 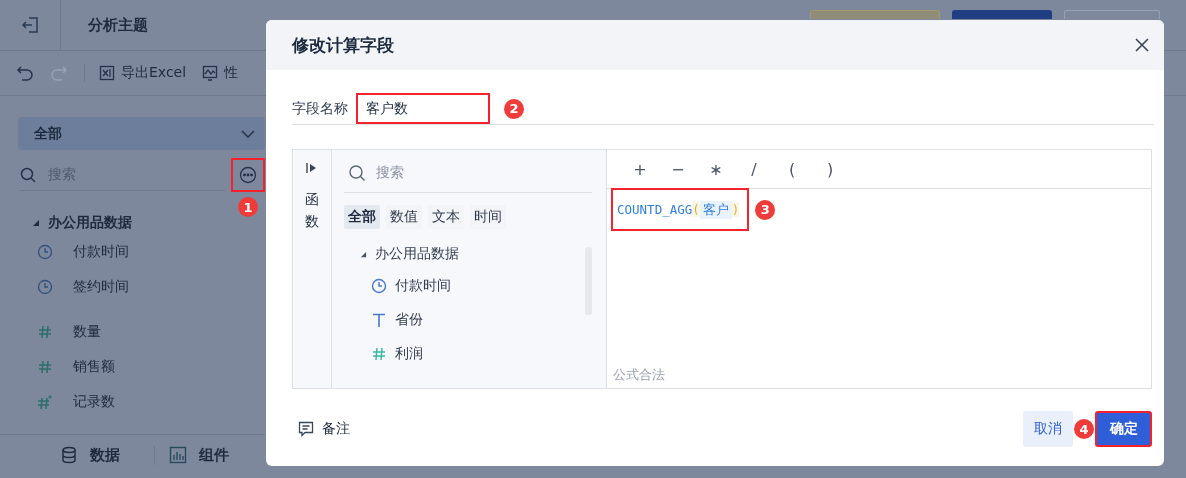 What do you see at coordinates (343, 45) in the screenshot?
I see `dialog-title: 修改计算字段` at bounding box center [343, 45].